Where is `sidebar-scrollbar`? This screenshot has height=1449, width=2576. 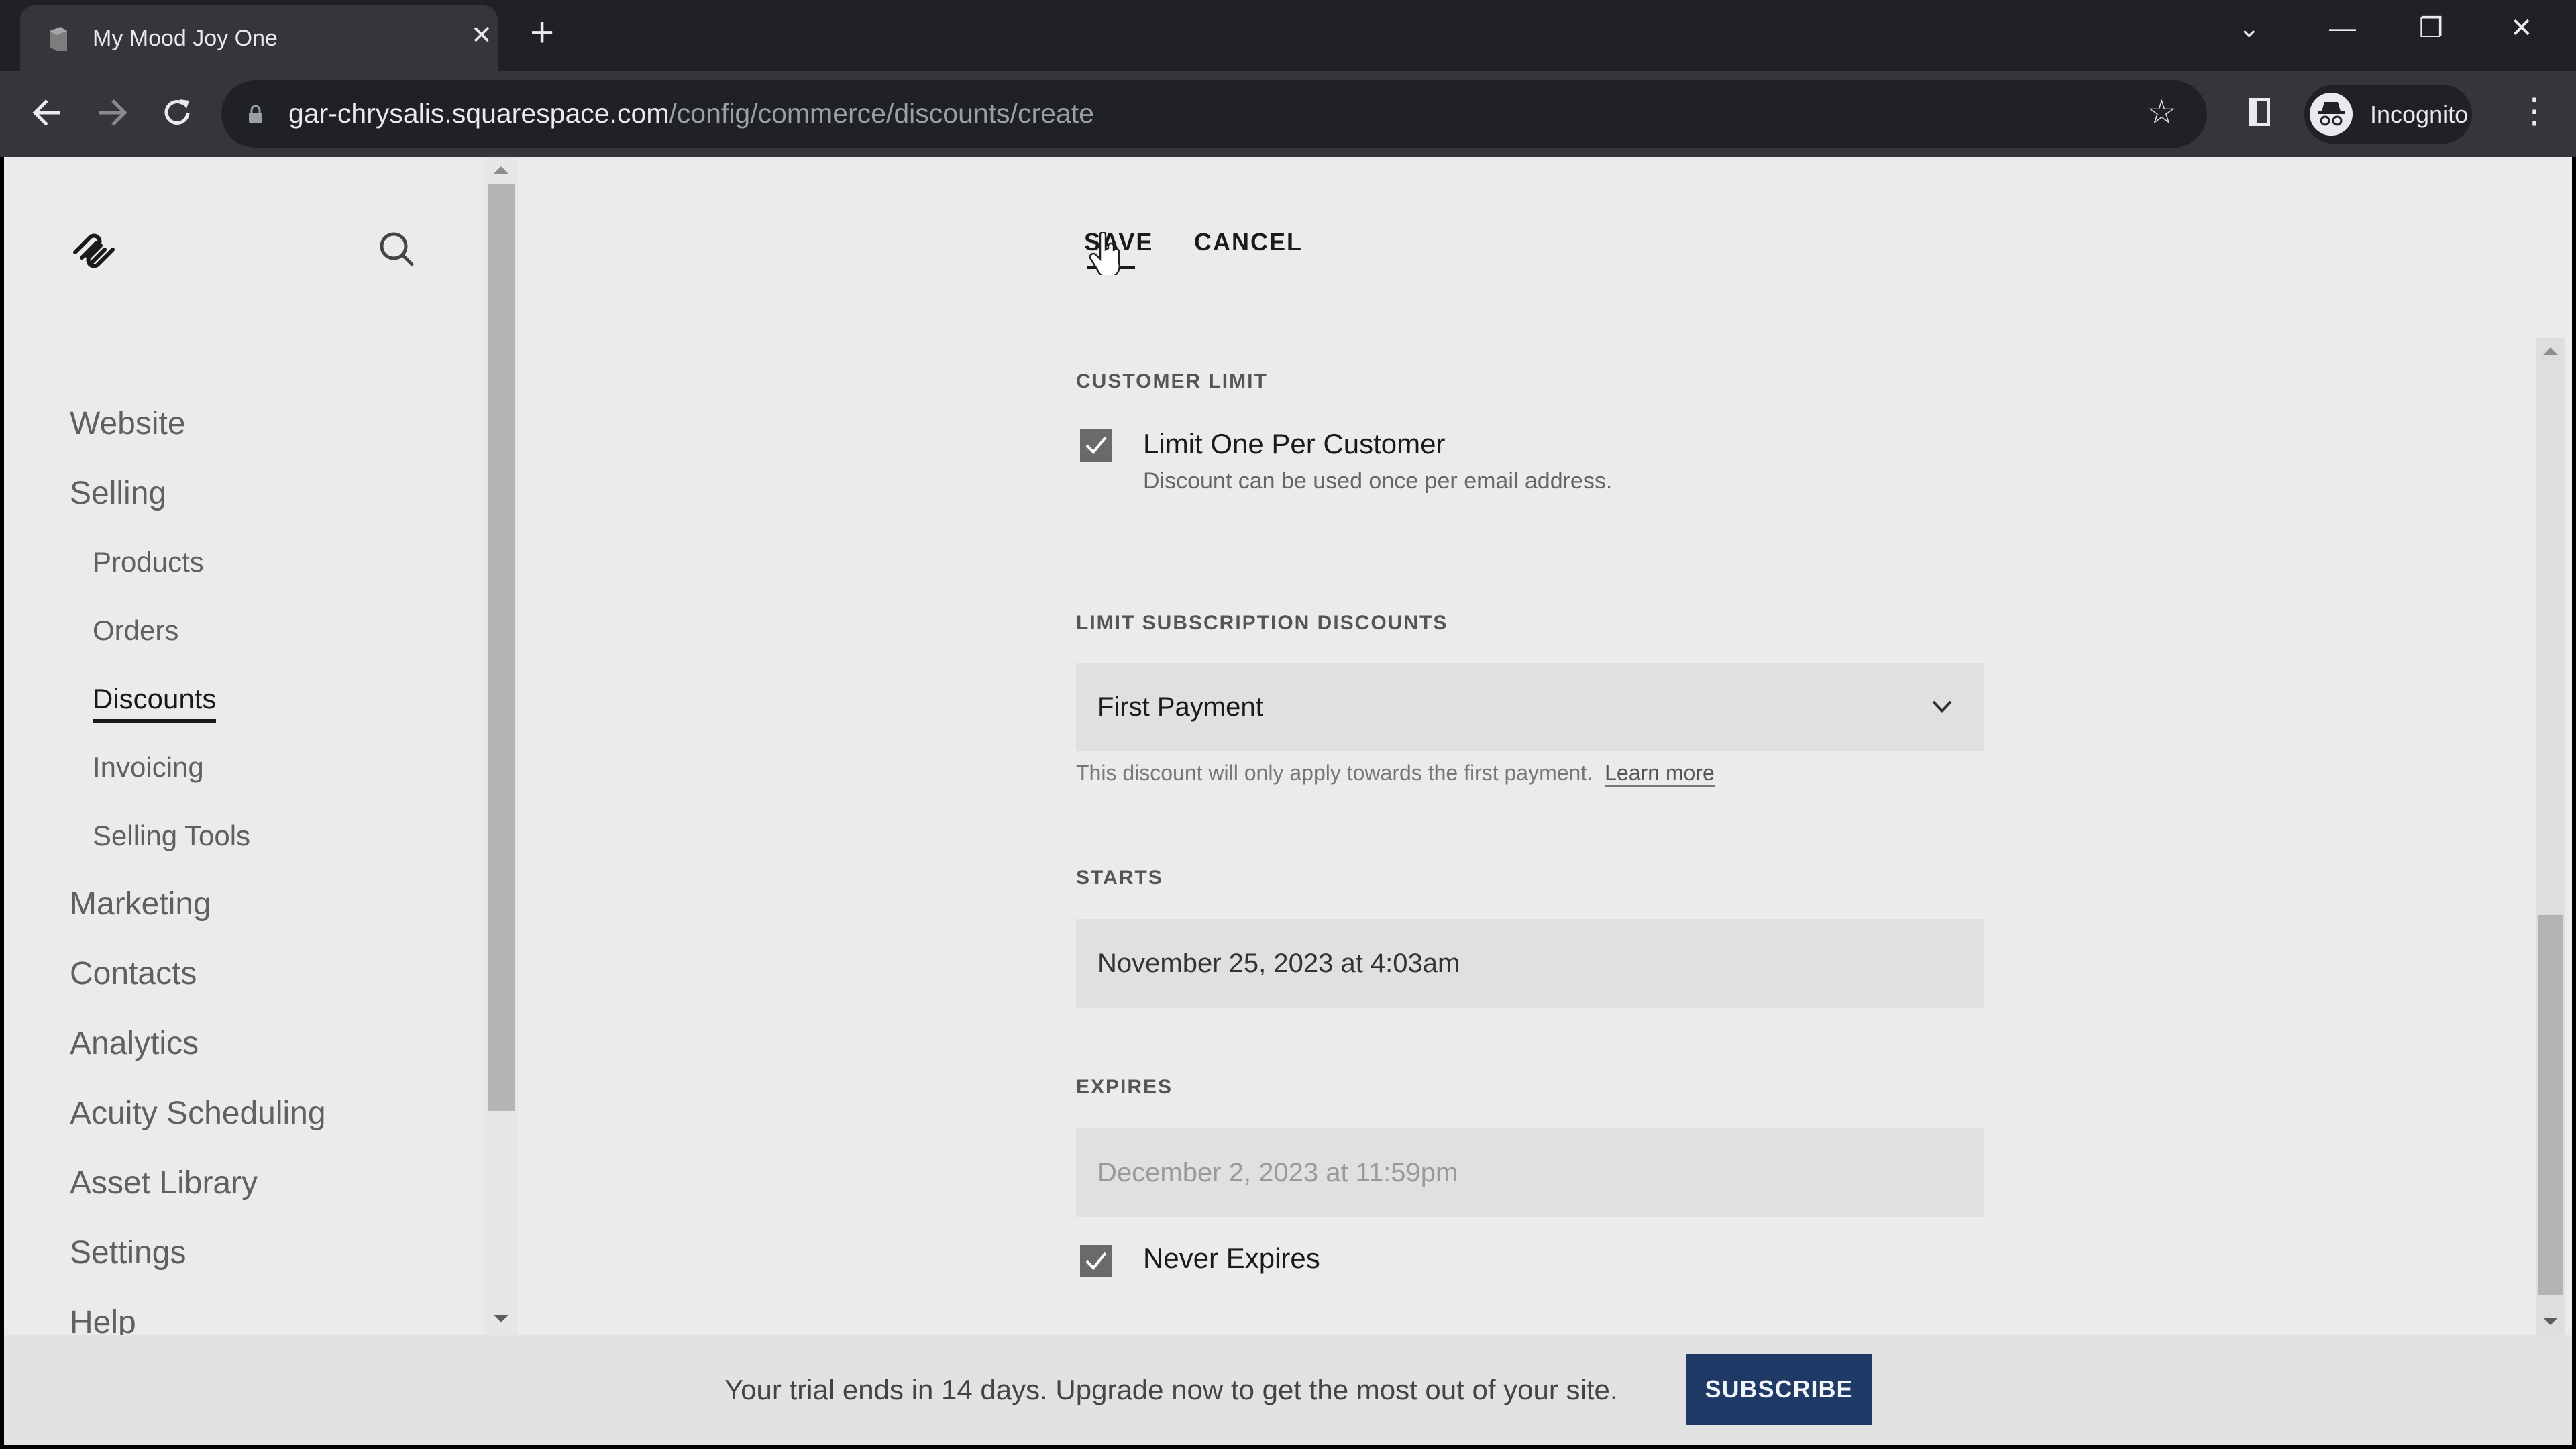
sidebar-scrollbar is located at coordinates (501, 746).